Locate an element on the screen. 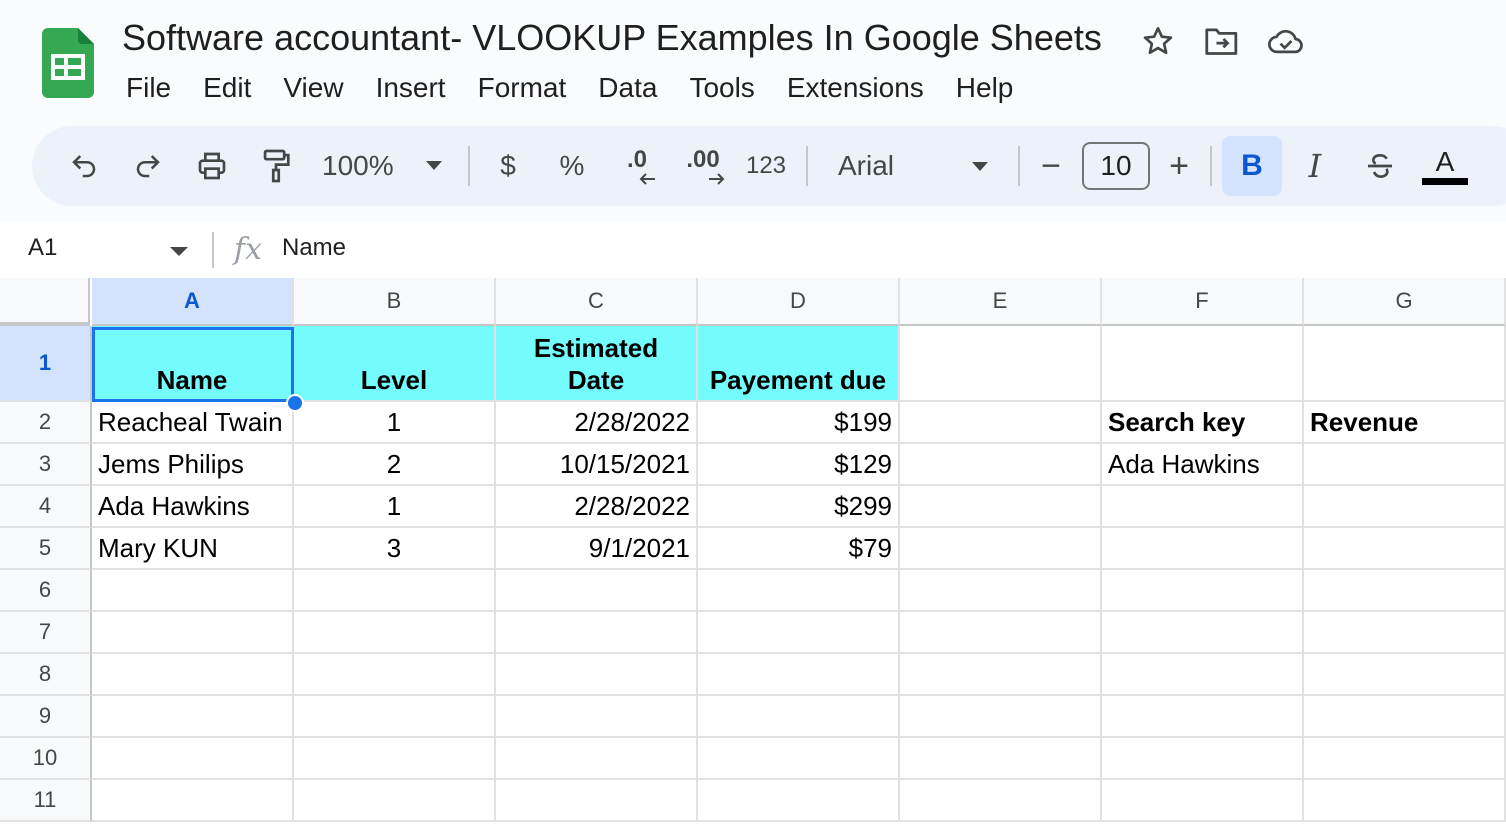 This screenshot has height=826, width=1506. sheets-logo-icon is located at coordinates (68, 63).